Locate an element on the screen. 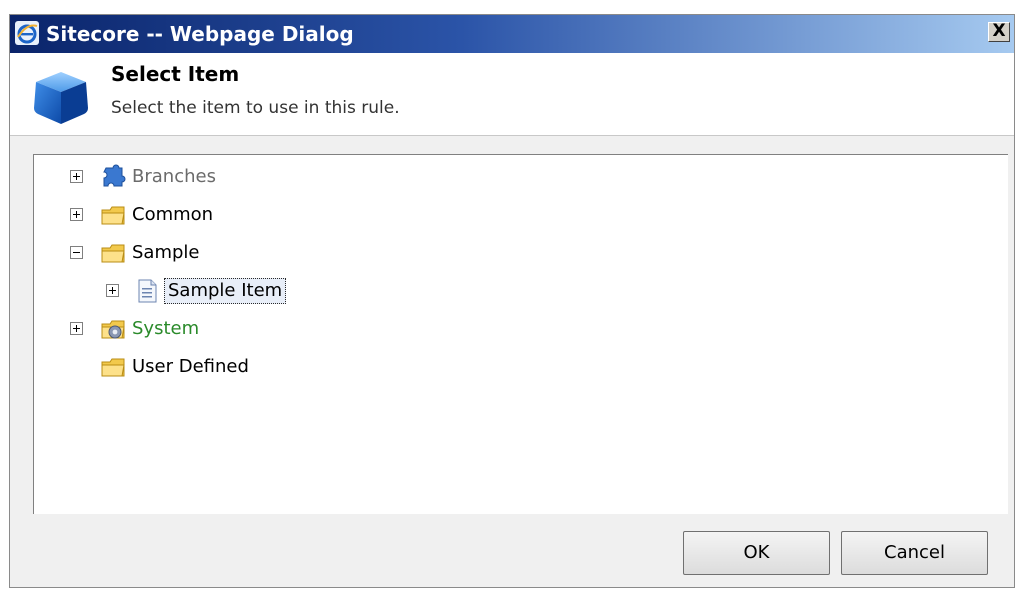 The height and width of the screenshot is (590, 1019). internet-explorer-icon is located at coordinates (27, 33).